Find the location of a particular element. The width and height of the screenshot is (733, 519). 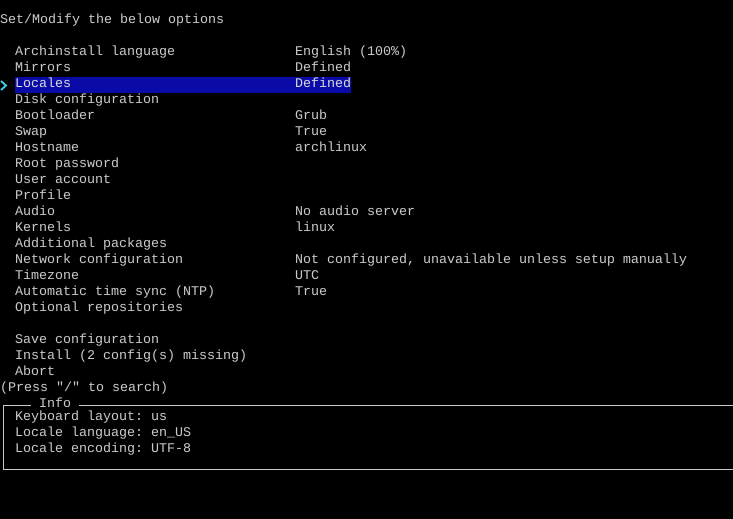

menu-item: Disk configuration is located at coordinates (87, 101).